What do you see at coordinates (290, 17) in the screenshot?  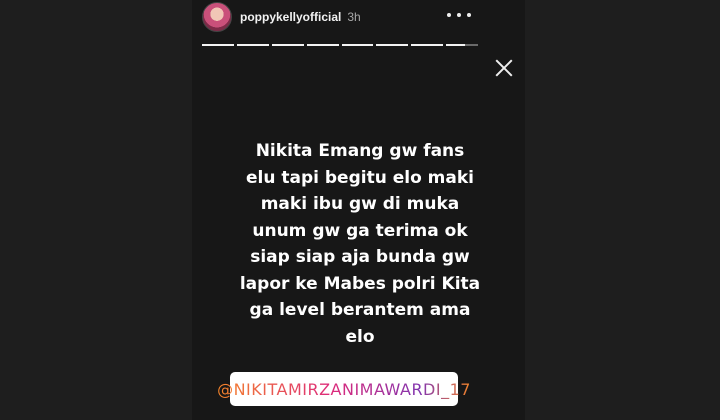 I see `username: poppykellyofficial` at bounding box center [290, 17].